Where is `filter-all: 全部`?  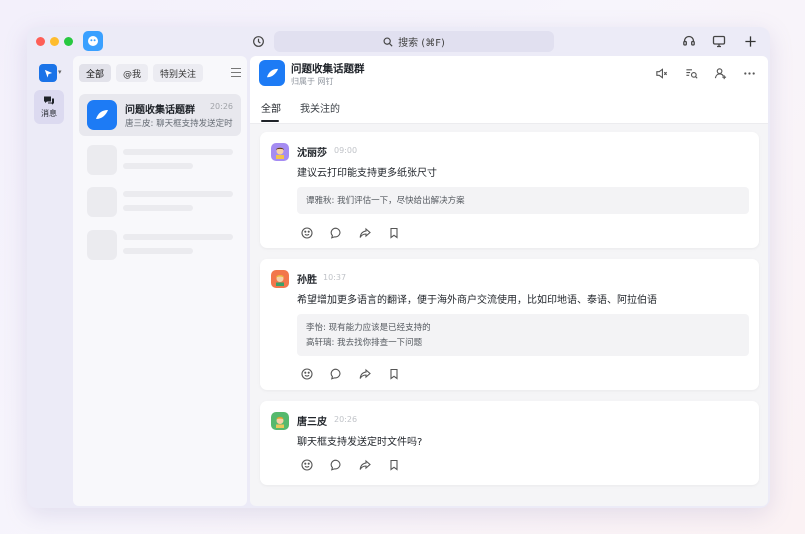 filter-all: 全部 is located at coordinates (95, 73).